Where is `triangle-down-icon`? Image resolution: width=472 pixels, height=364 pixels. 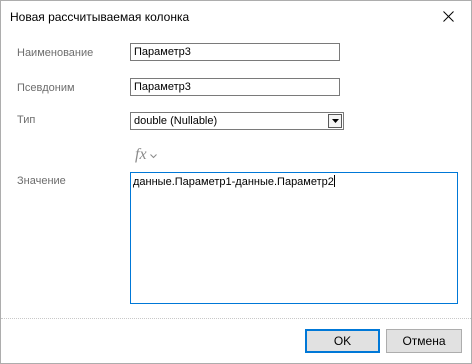 triangle-down-icon is located at coordinates (335, 121).